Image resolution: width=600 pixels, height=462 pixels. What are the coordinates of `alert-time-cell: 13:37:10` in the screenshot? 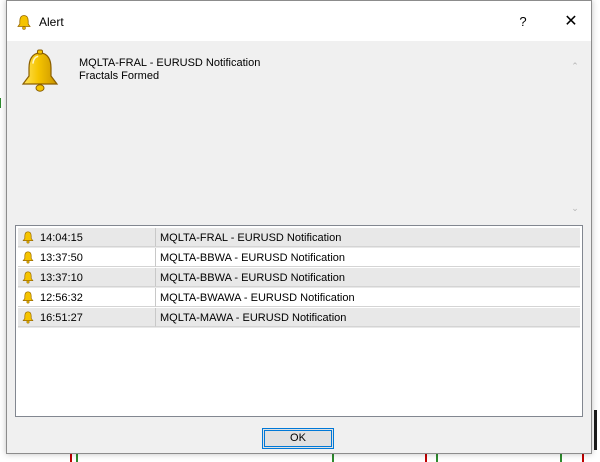 It's located at (87, 277).